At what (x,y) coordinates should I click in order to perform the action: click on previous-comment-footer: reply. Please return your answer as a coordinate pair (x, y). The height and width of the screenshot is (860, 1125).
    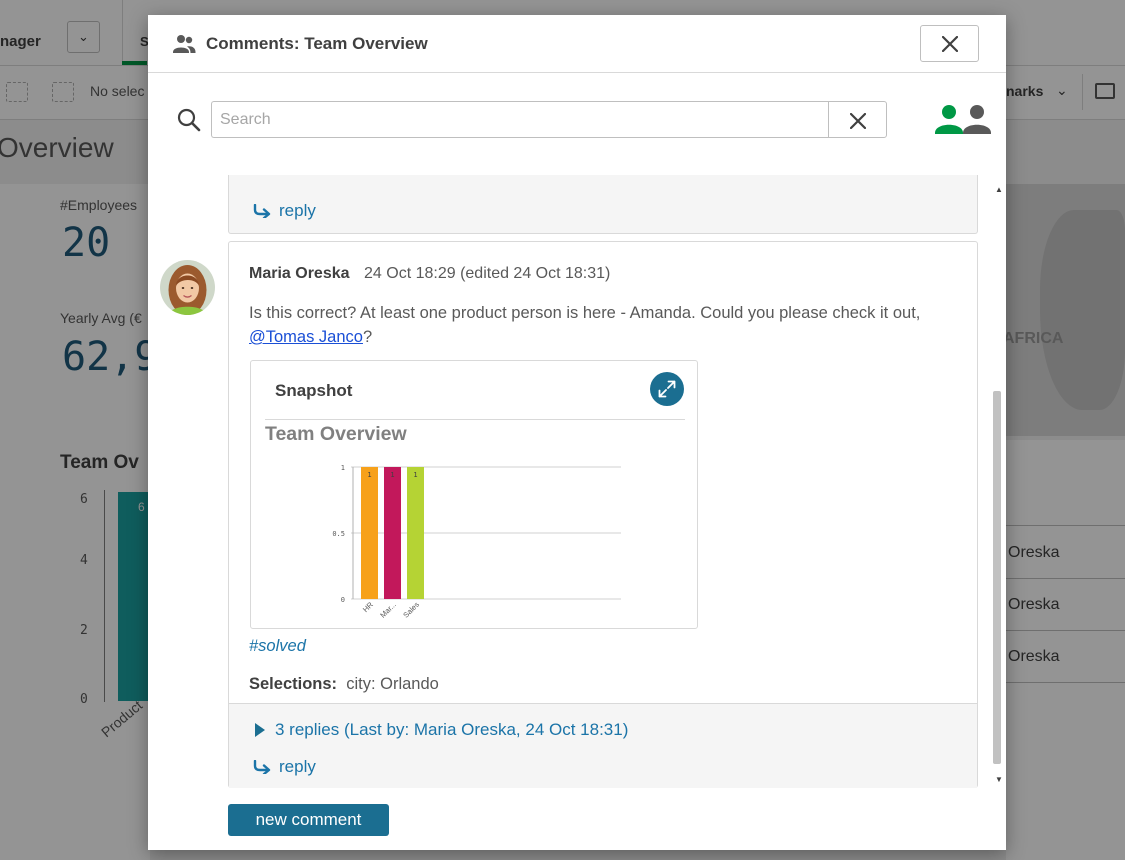
    Looking at the image, I should click on (603, 204).